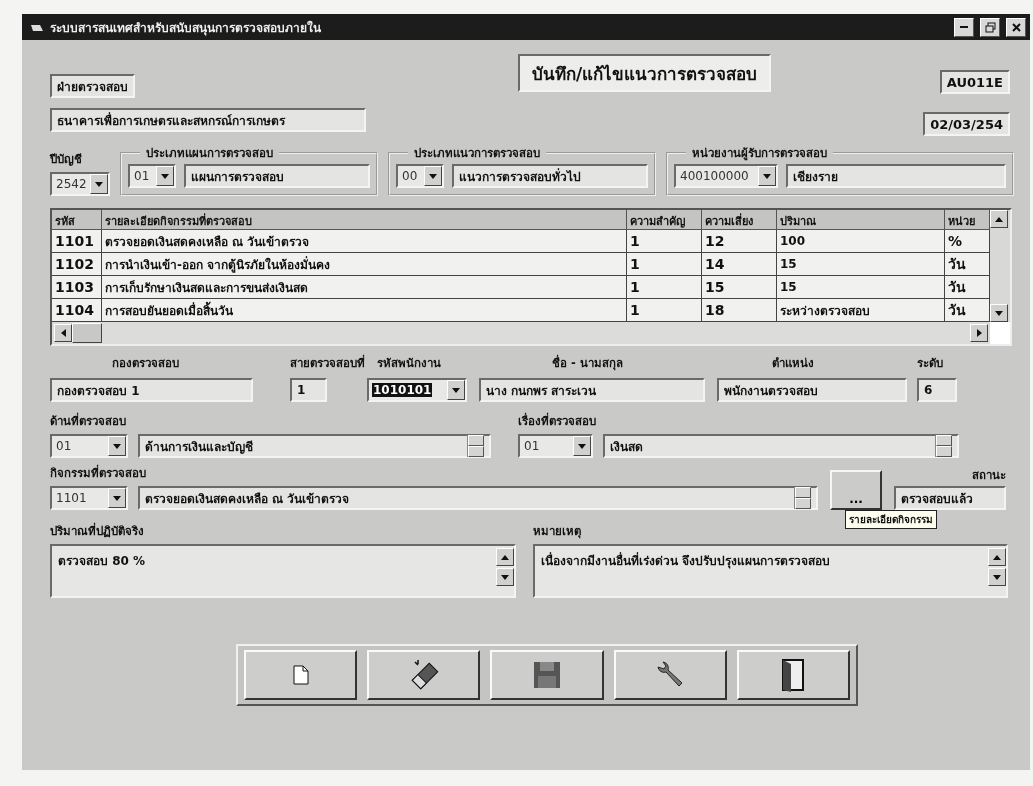 This screenshot has height=786, width=1033. I want to click on column-header: รหัส, so click(77, 220).